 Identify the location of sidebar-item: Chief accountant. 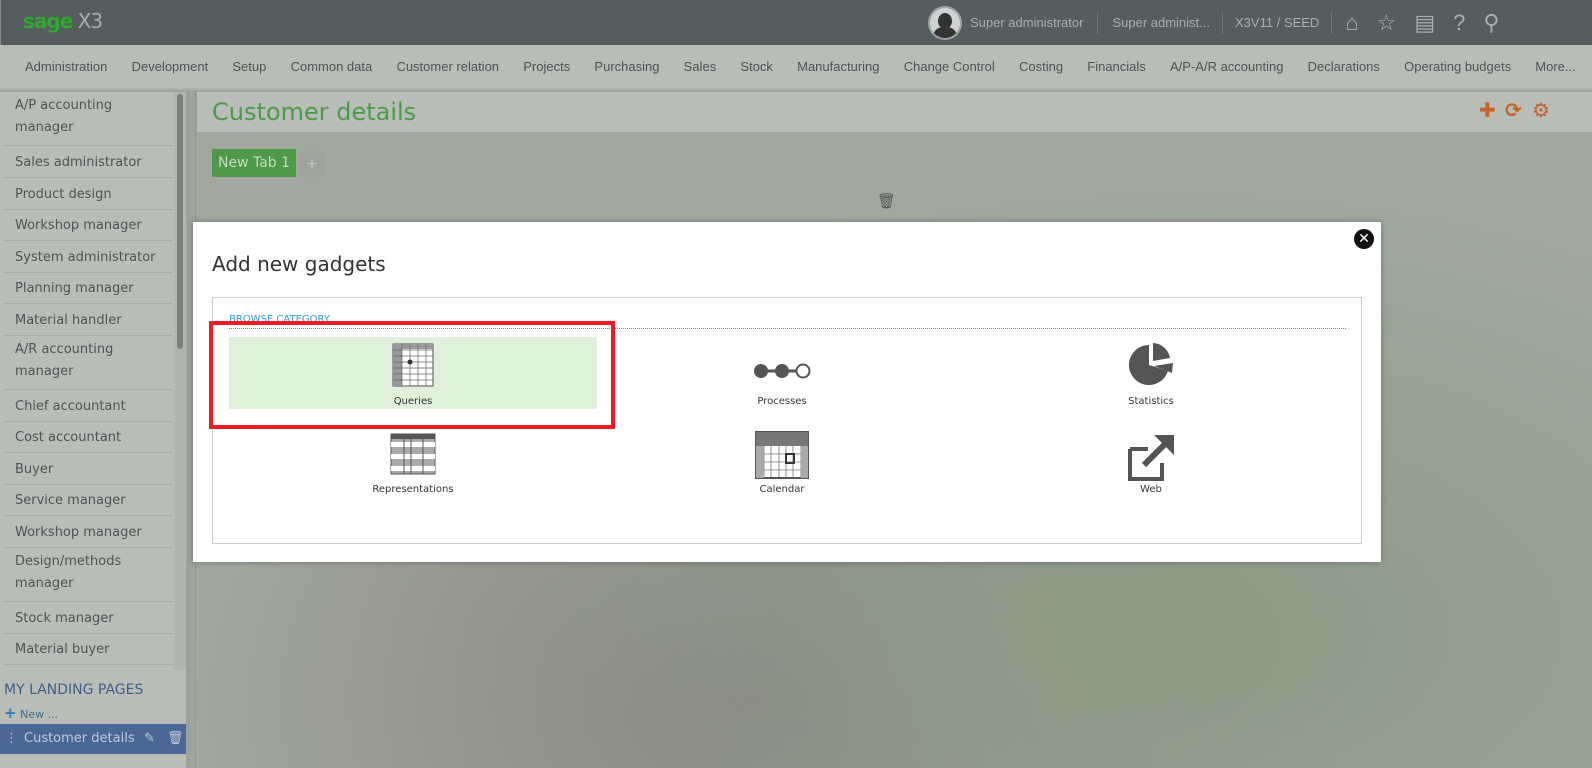
(88, 406).